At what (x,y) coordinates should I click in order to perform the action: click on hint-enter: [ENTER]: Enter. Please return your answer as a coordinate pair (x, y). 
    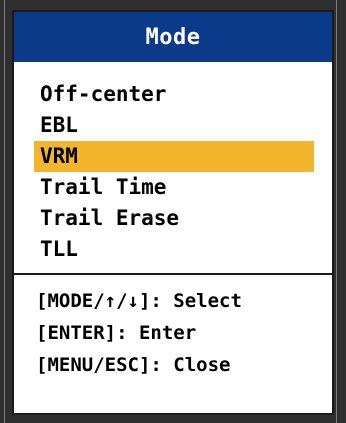
    Looking at the image, I should click on (116, 333).